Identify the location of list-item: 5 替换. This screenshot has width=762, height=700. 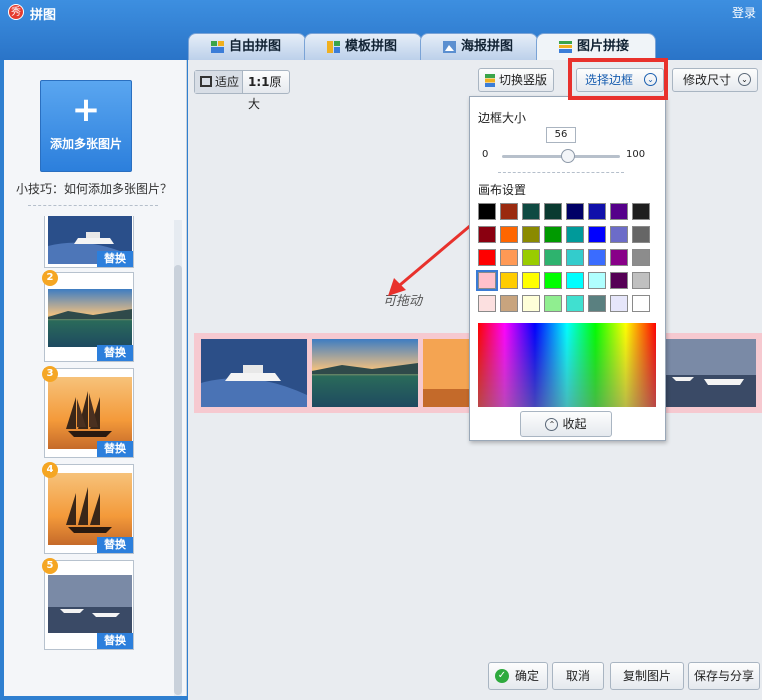
(88, 604).